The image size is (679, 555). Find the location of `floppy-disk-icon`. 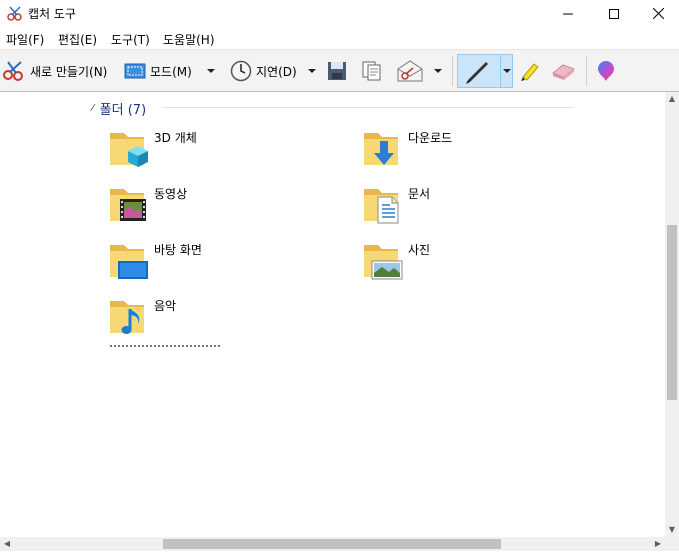

floppy-disk-icon is located at coordinates (337, 71).